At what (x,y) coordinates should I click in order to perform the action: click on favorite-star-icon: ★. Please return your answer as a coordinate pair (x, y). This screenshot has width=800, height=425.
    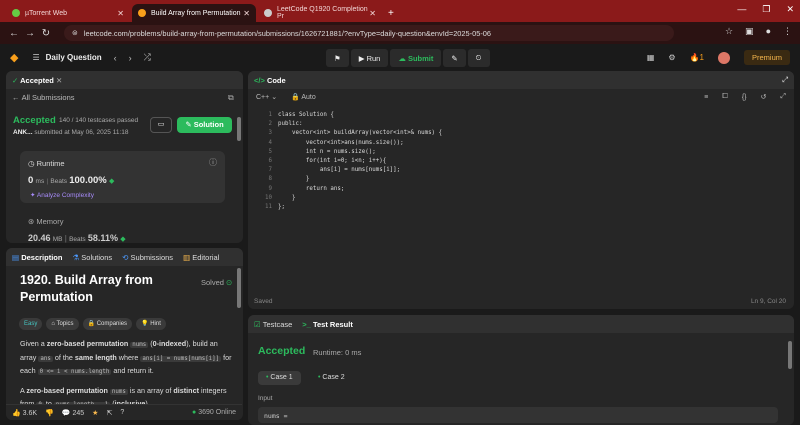
    Looking at the image, I should click on (95, 413).